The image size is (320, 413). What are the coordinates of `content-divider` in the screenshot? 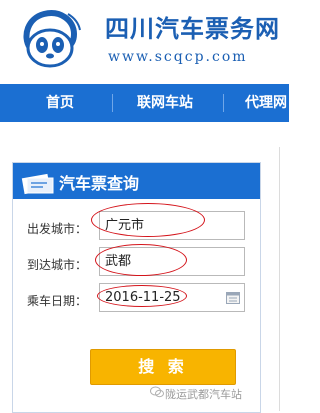 It's located at (279, 279).